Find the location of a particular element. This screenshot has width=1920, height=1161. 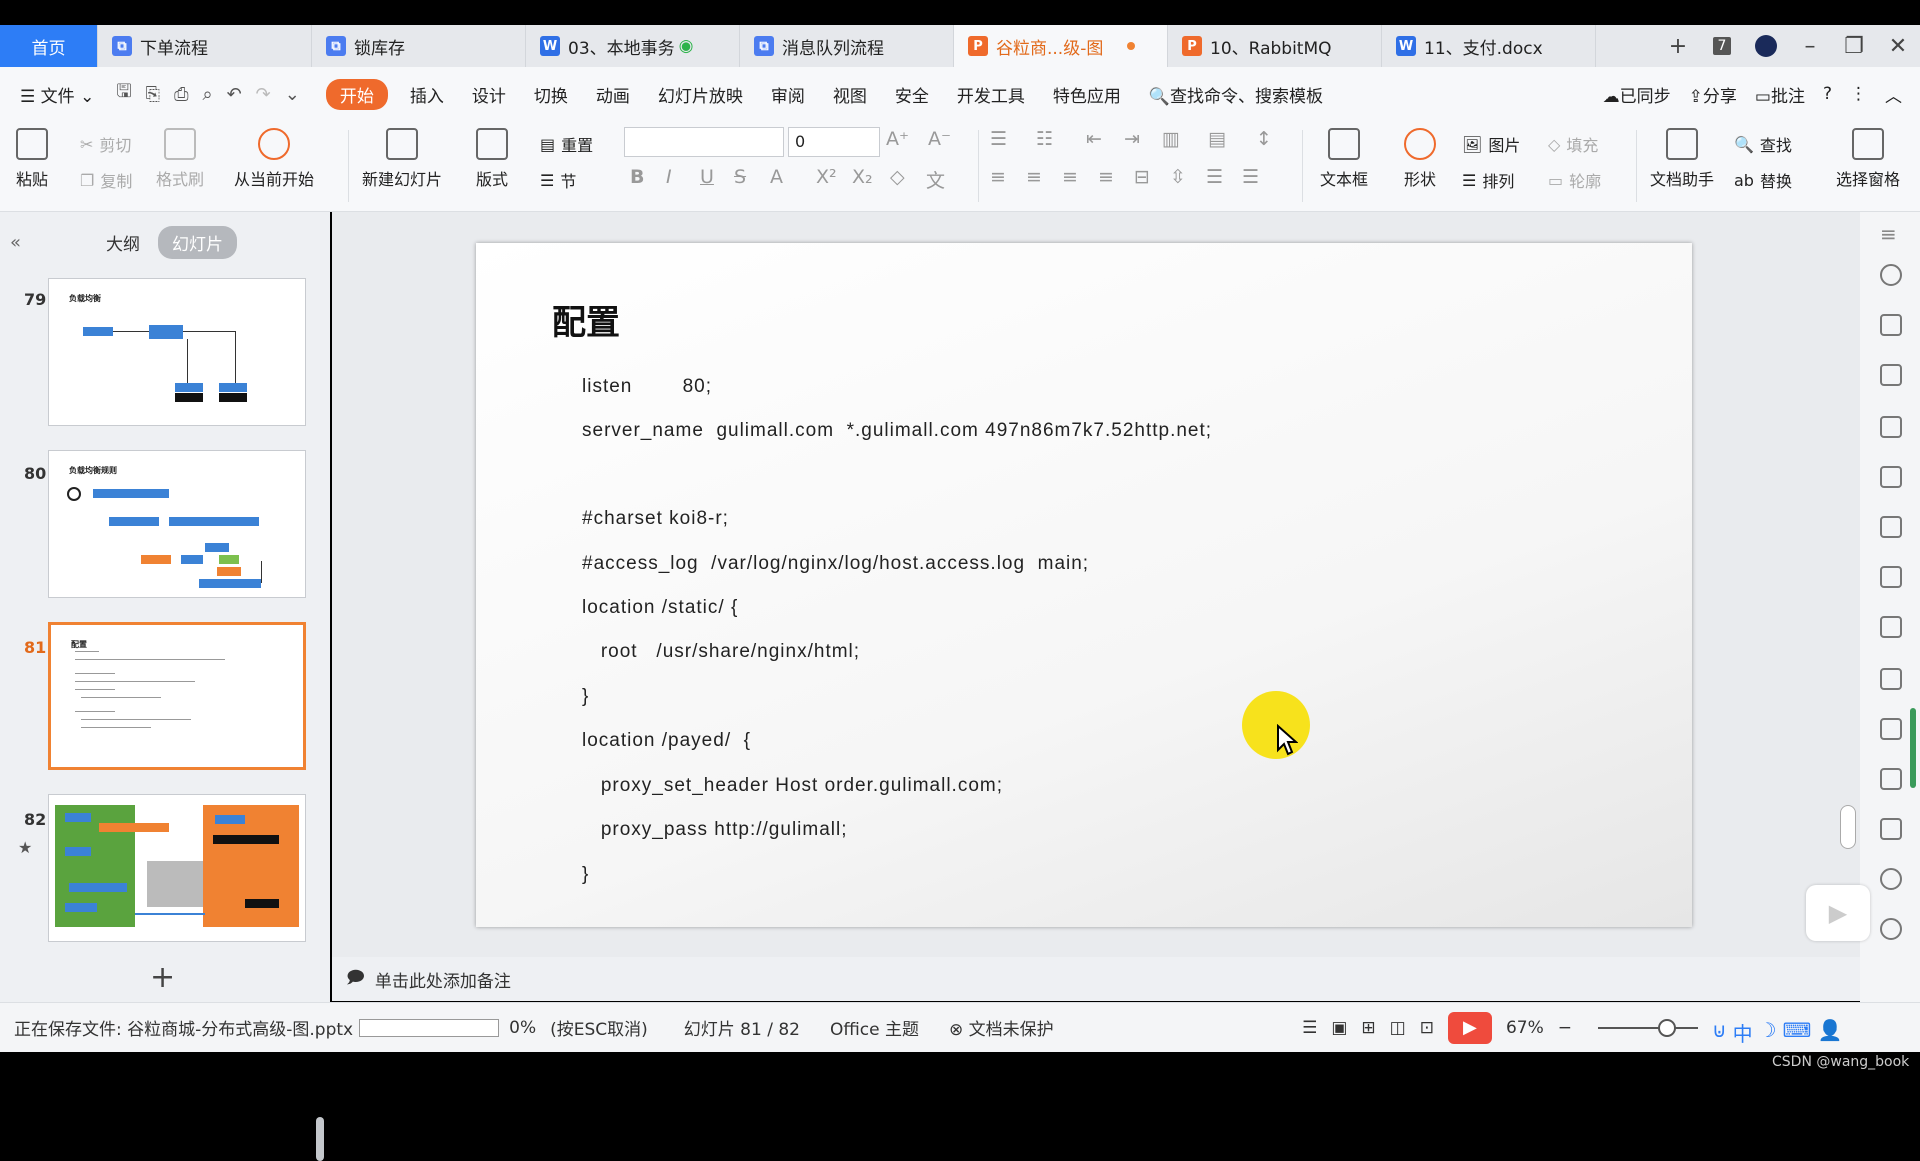

play-from-current-button: 从当前开始 is located at coordinates (274, 159).